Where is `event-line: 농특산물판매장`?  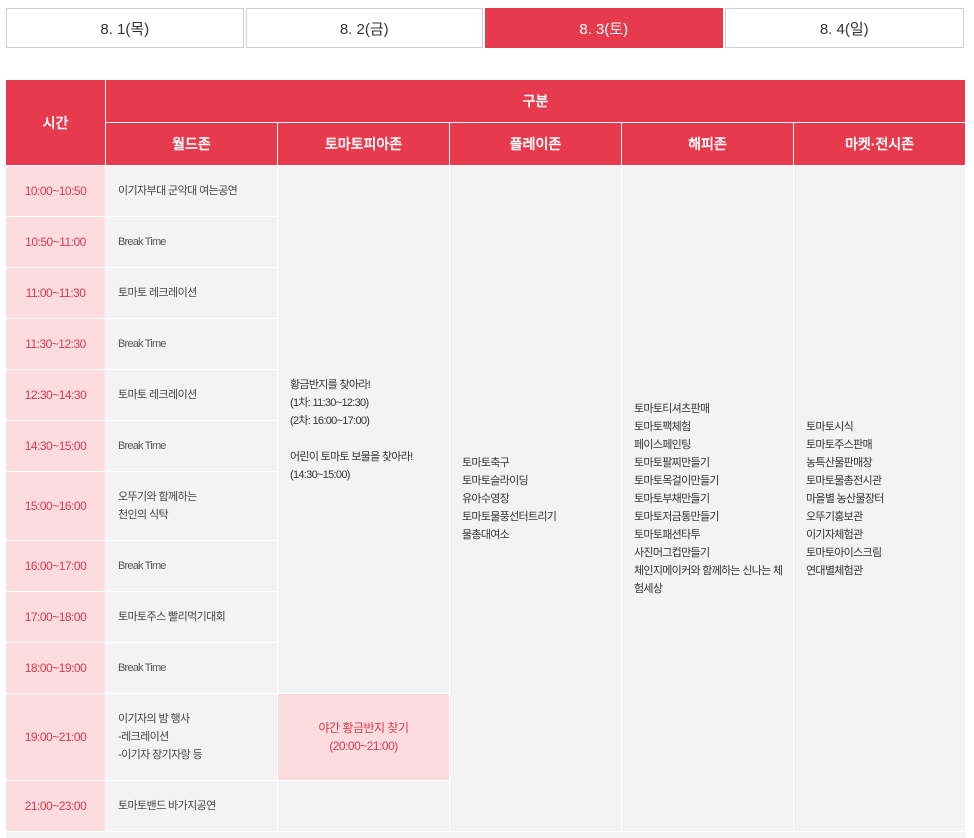
event-line: 농특산물판매장 is located at coordinates (839, 462).